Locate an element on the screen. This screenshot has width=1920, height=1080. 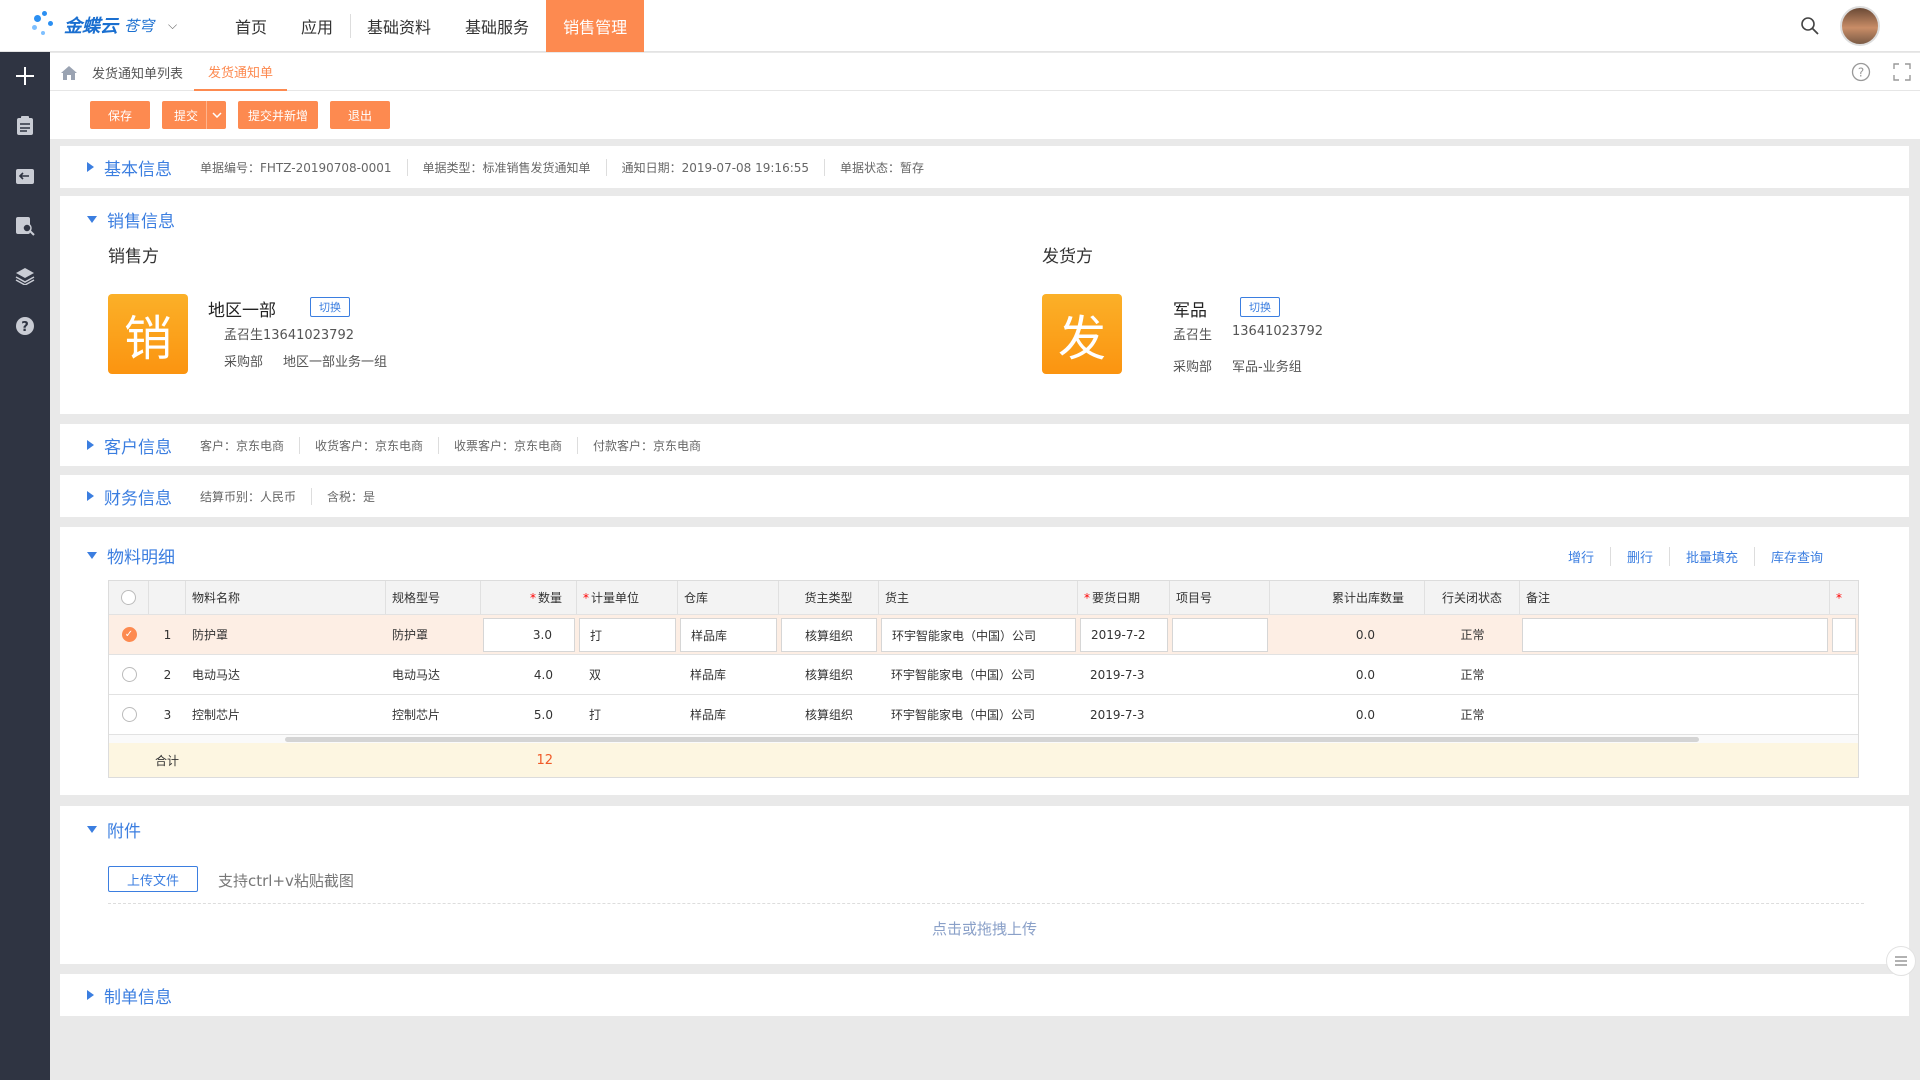
seller-switch-button: 切换 is located at coordinates (330, 307).